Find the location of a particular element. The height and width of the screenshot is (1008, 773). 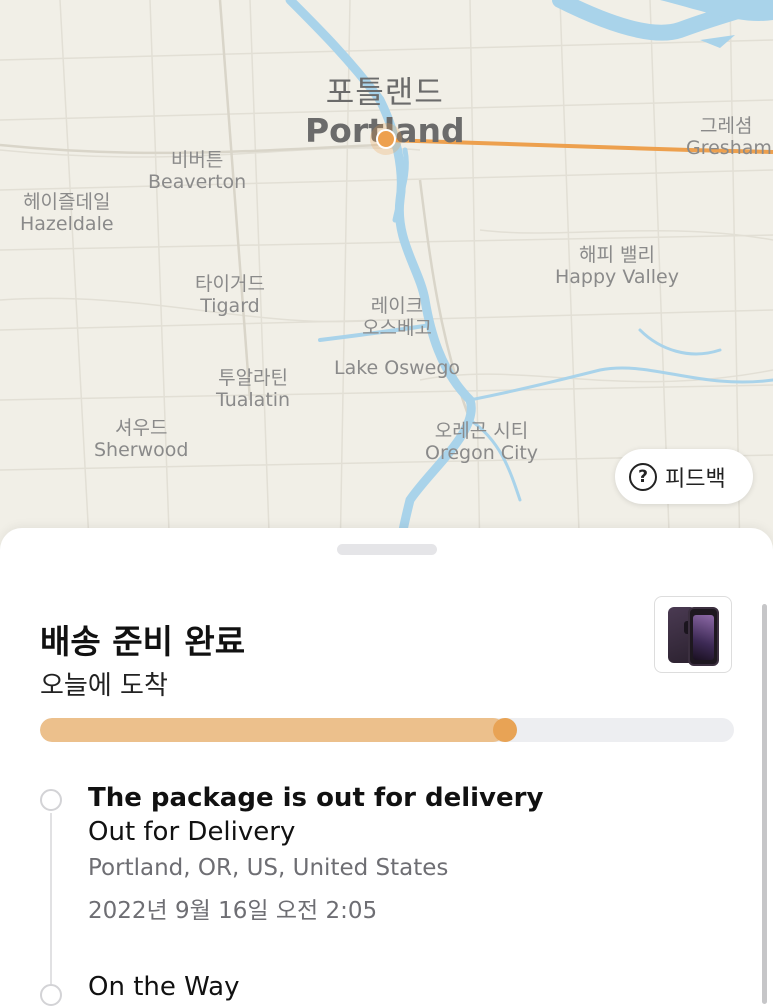

event-status: Out for Delivery is located at coordinates (192, 832).